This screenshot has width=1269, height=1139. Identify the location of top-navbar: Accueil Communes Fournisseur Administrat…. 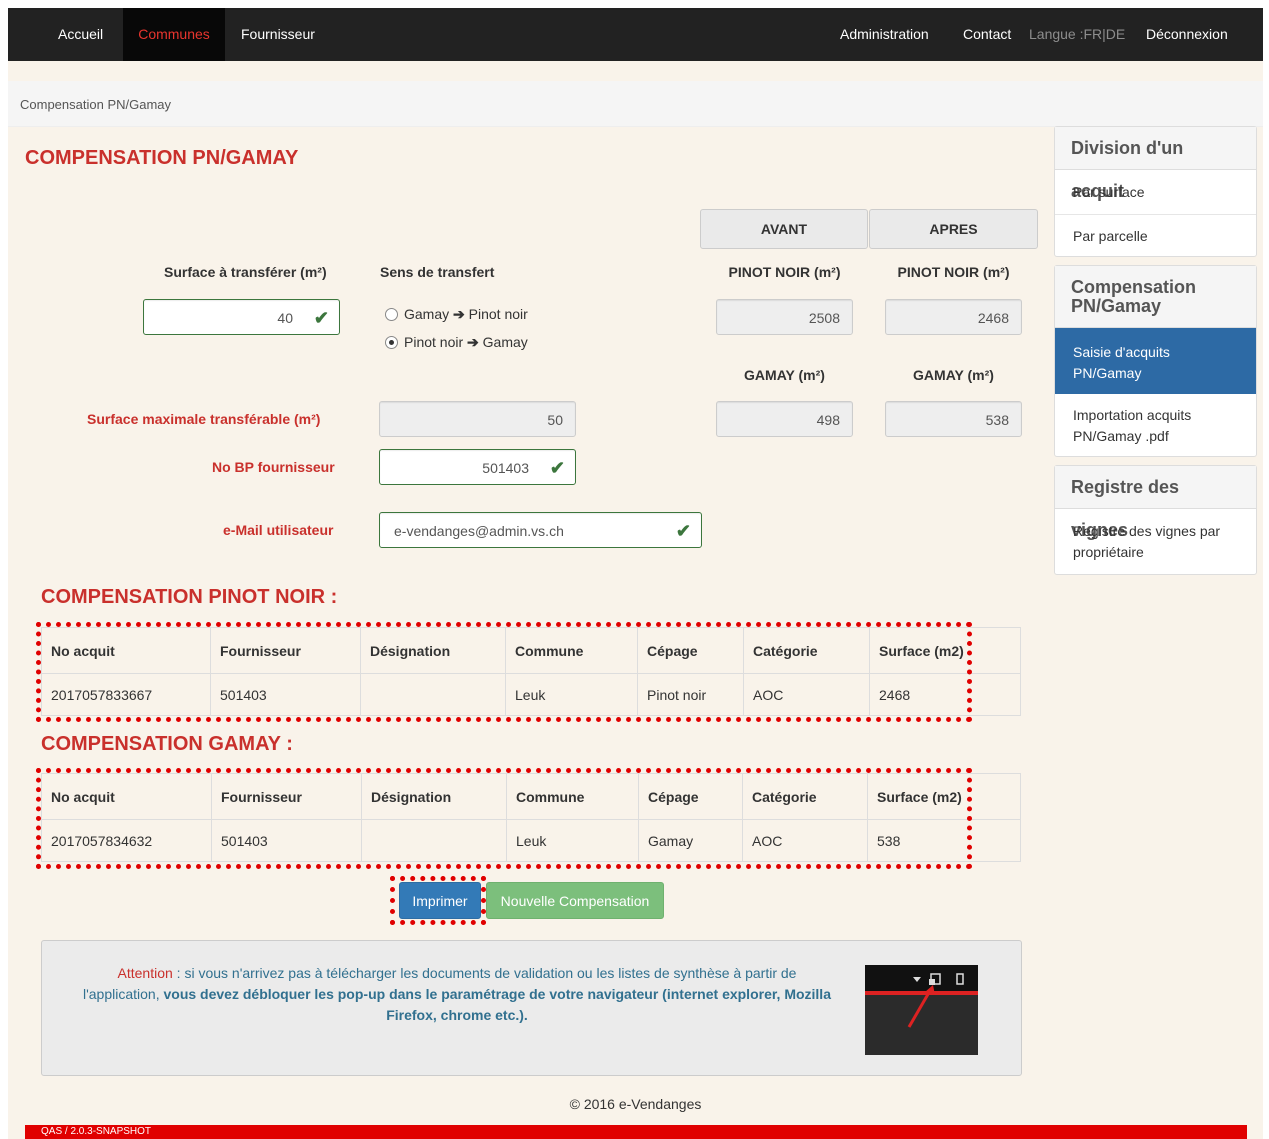
(635, 34).